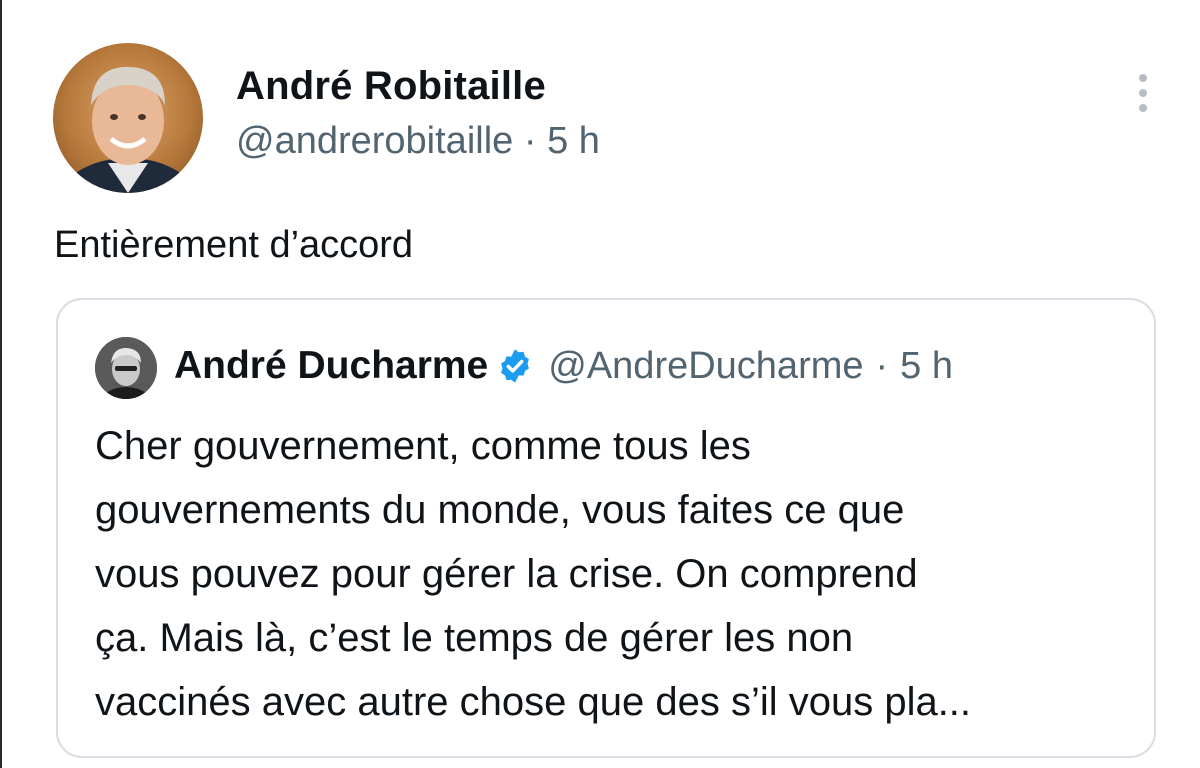 The height and width of the screenshot is (768, 1200). I want to click on quoted-author-handle: @AndreDucharme, so click(705, 366).